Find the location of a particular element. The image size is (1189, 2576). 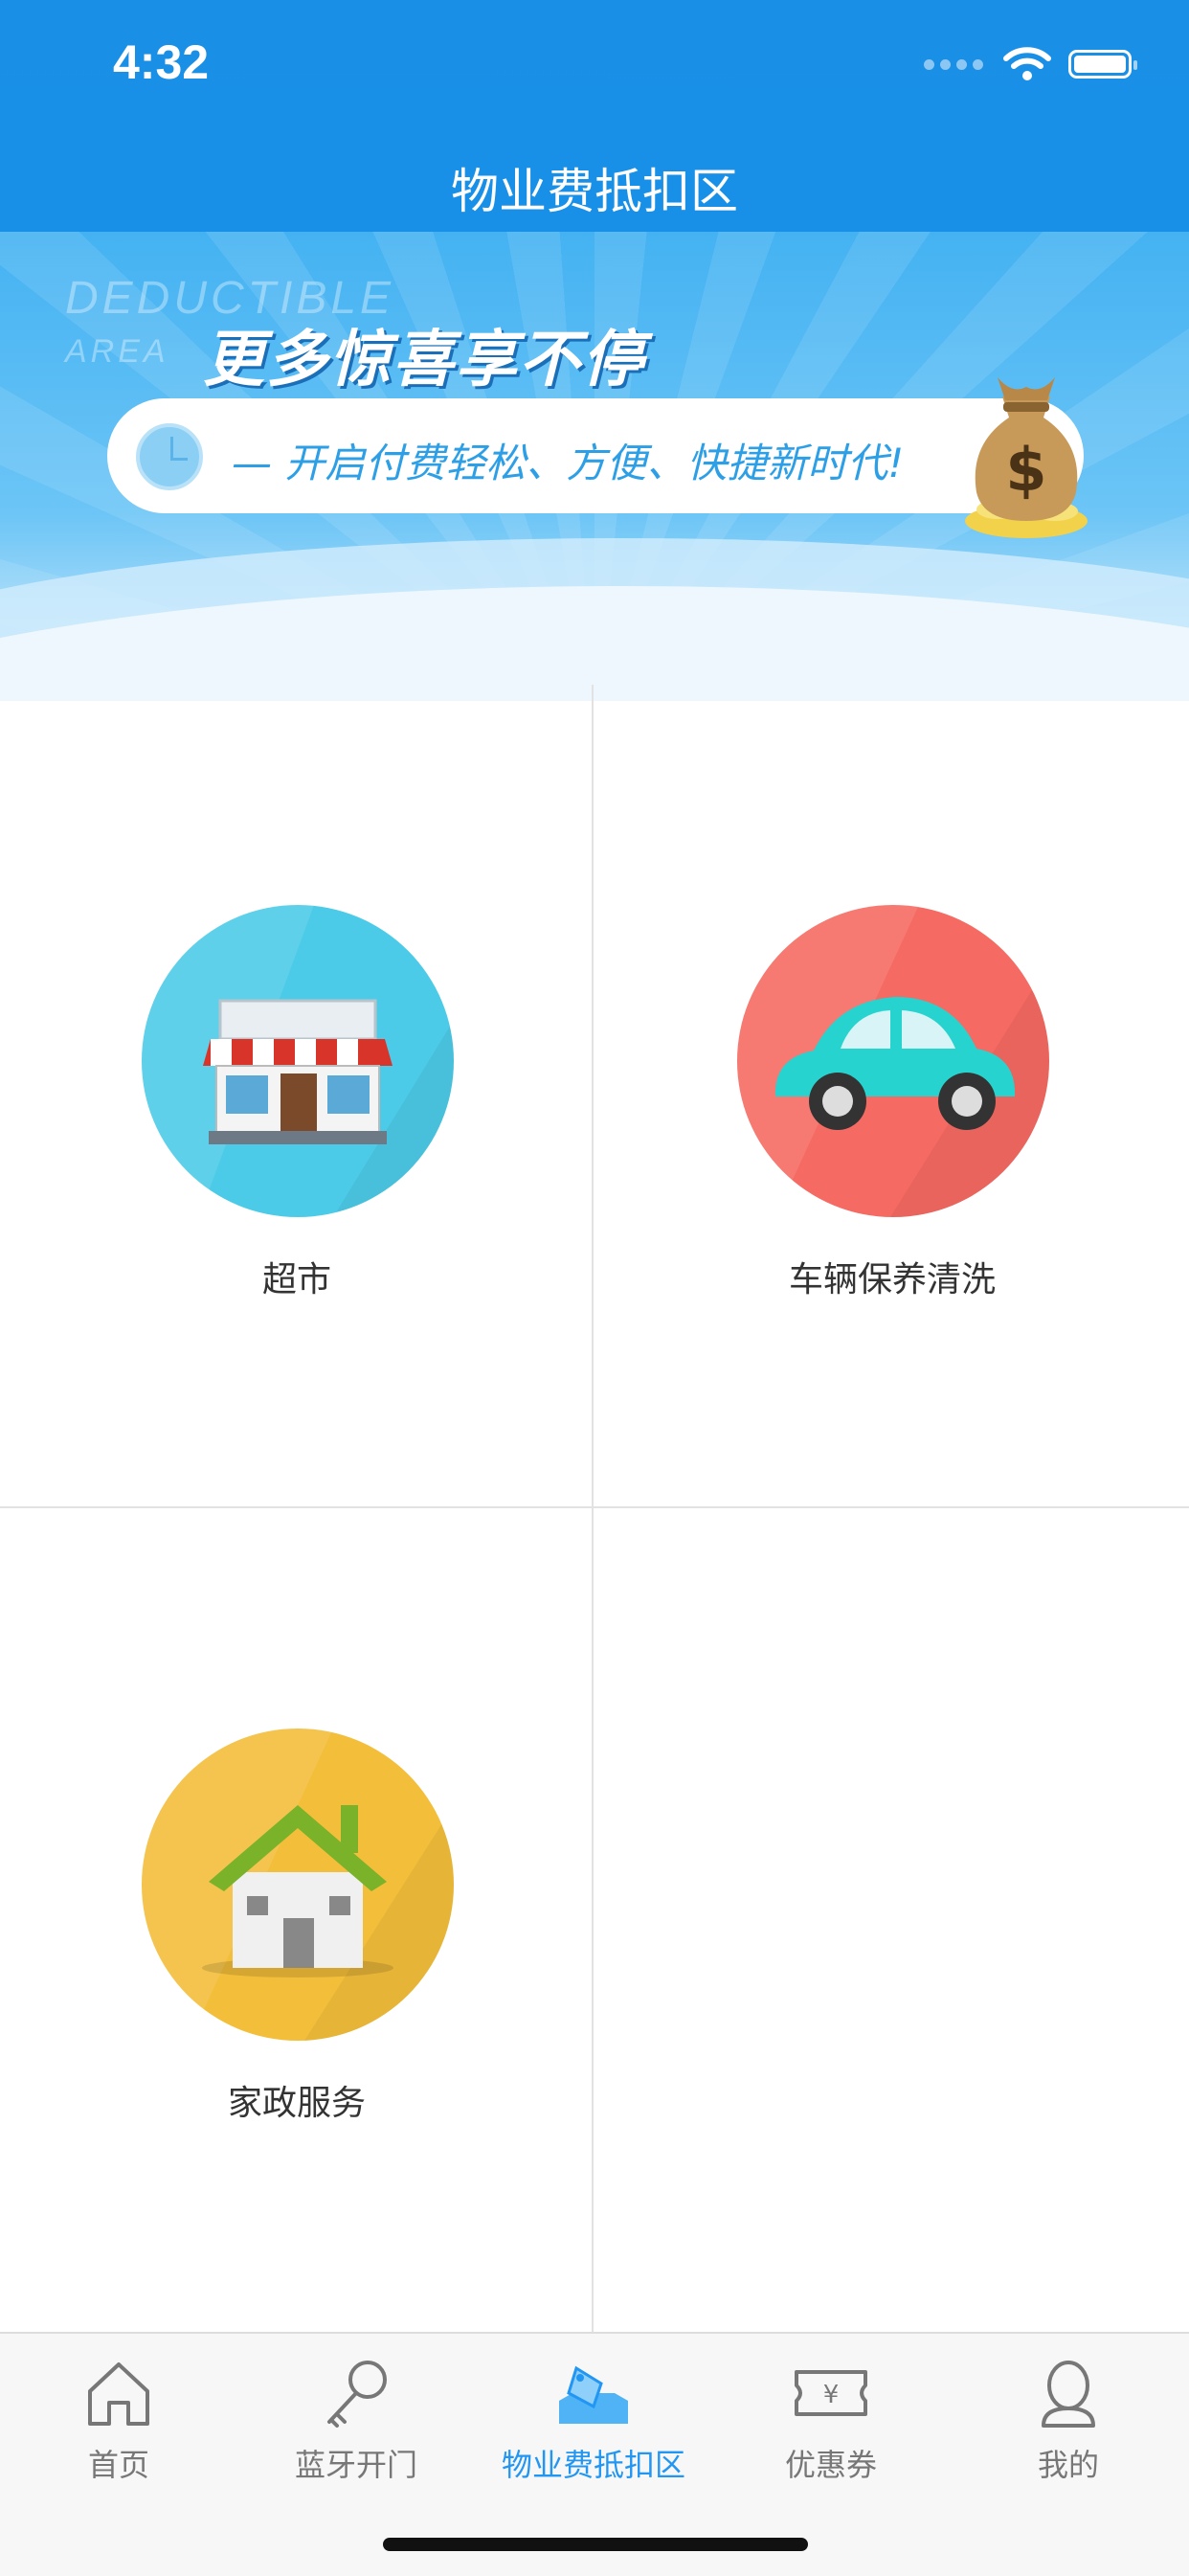

tab-label: 我的 is located at coordinates (1068, 2465).